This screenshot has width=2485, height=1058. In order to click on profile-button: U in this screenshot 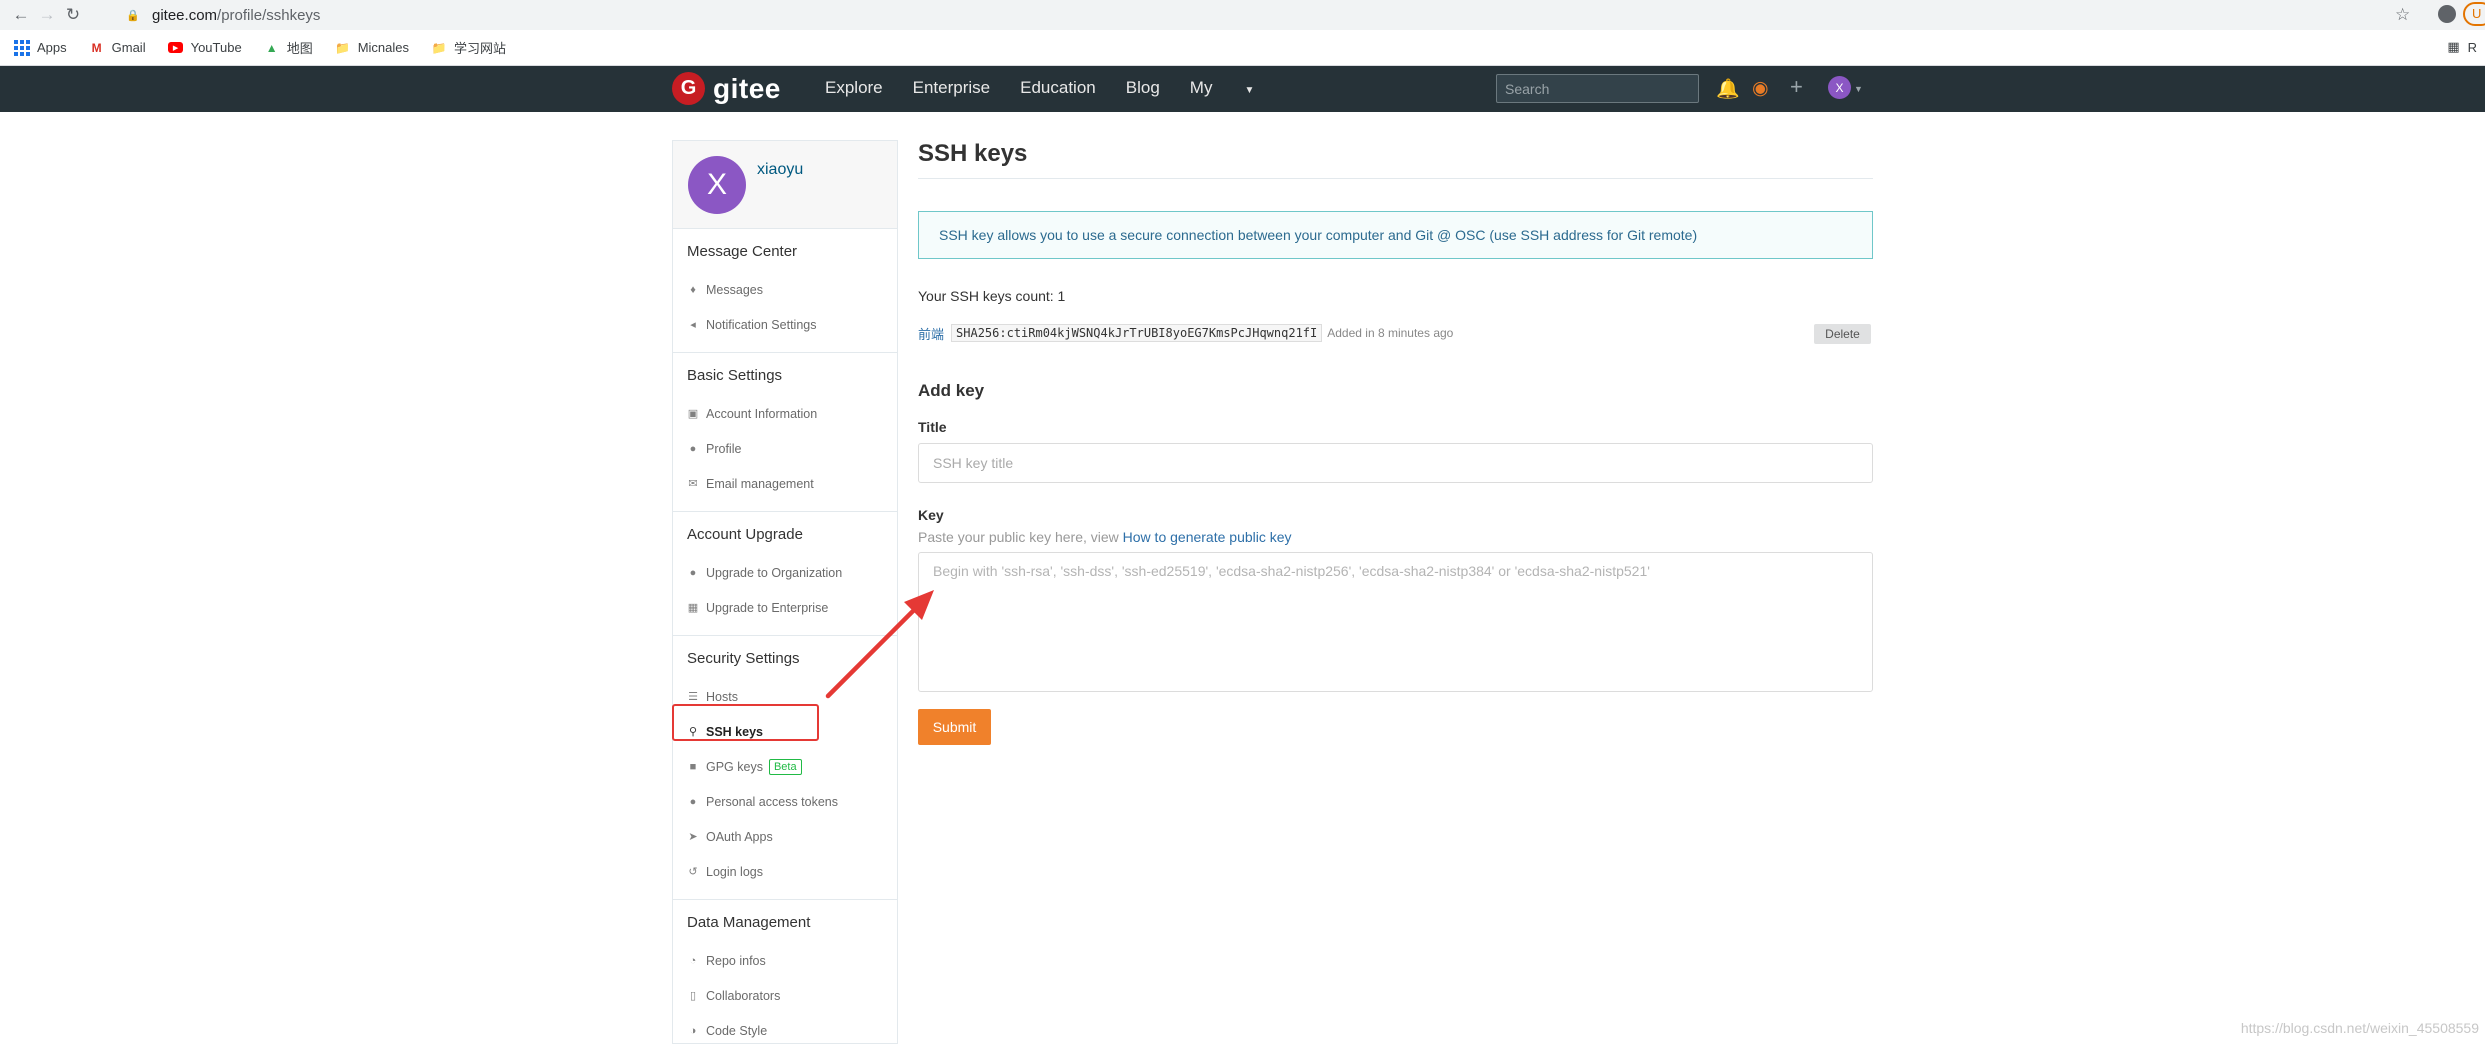, I will do `click(2474, 14)`.